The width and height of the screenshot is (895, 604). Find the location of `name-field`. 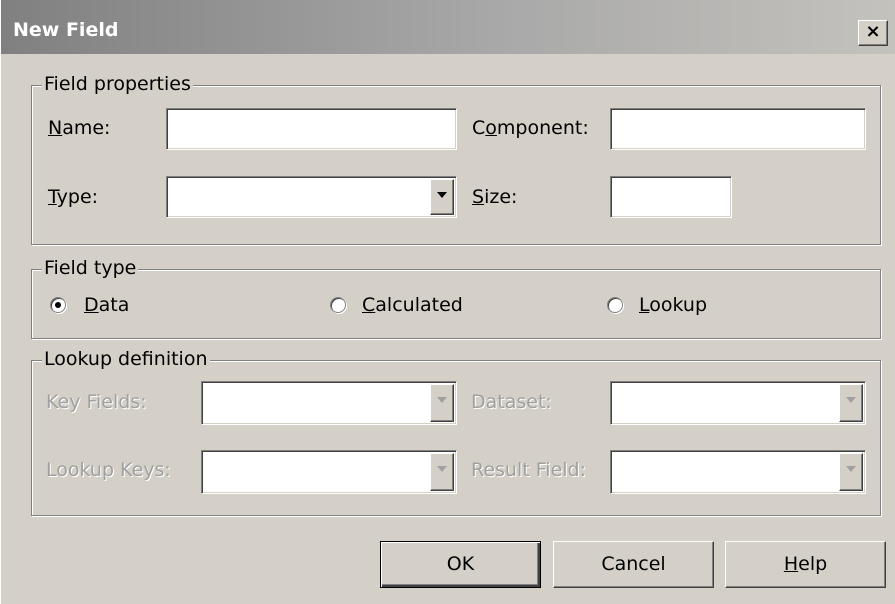

name-field is located at coordinates (311, 129).